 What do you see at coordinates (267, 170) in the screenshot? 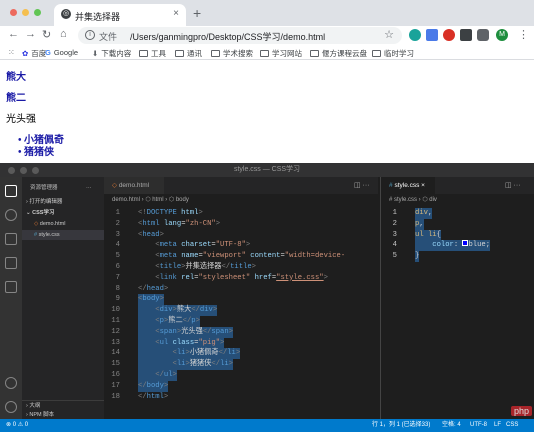
I see `vscode-title: style.css — CSS学习` at bounding box center [267, 170].